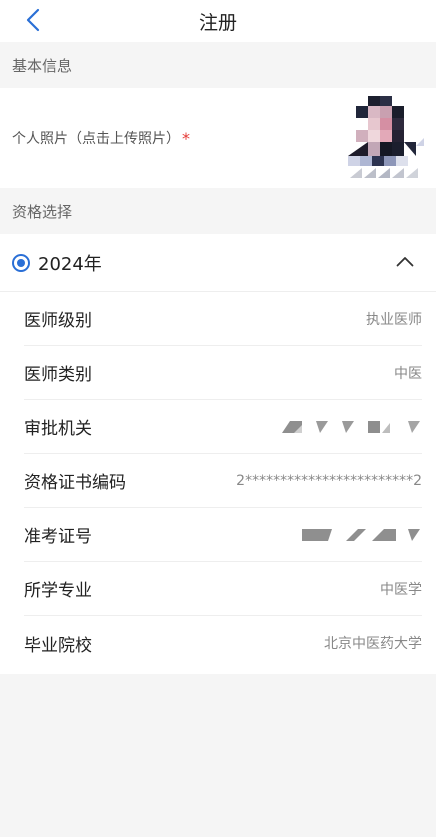 This screenshot has width=436, height=837. Describe the element at coordinates (75, 483) in the screenshot. I see `field-label: 资格证书编码` at that location.